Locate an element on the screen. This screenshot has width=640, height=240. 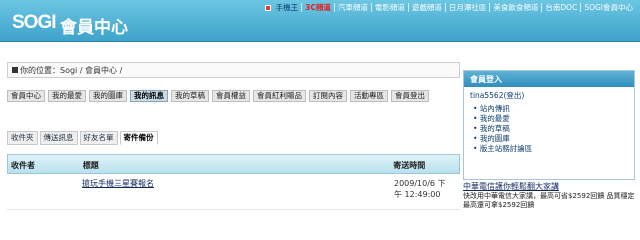
tab-bonus-gifts: 會員紅利贈品 is located at coordinates (279, 96).